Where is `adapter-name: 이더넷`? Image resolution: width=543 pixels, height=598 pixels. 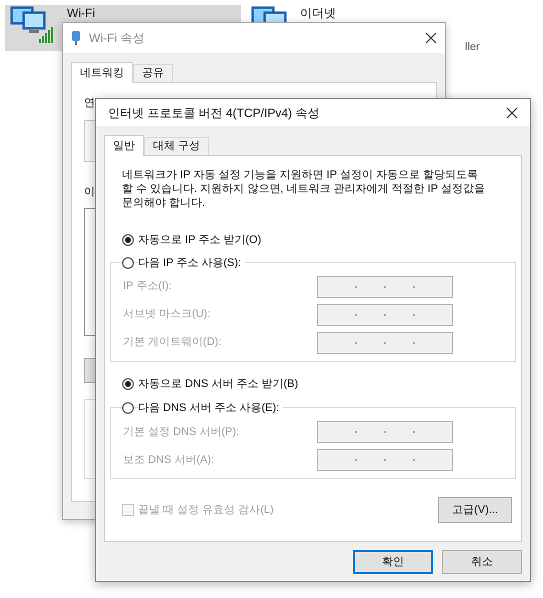
adapter-name: 이더넷 is located at coordinates (318, 13).